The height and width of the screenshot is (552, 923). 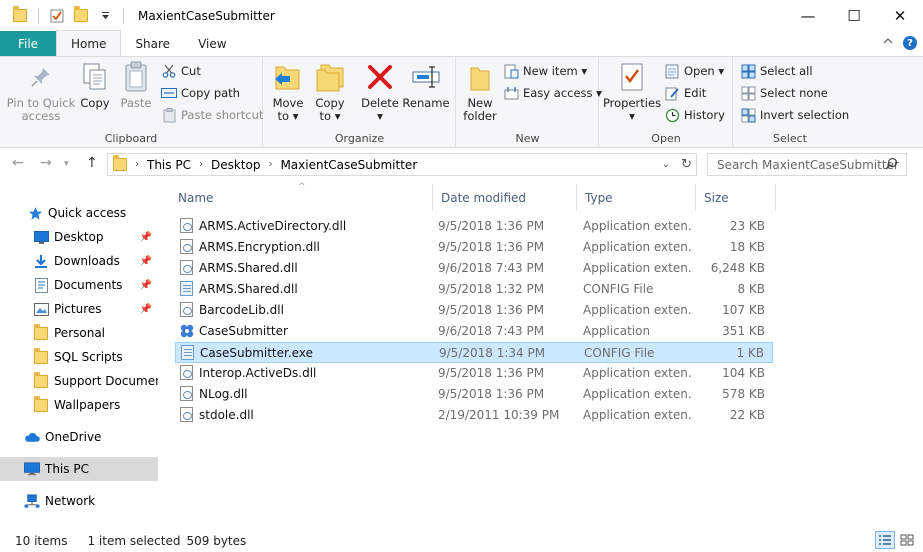 I want to click on file-name: CaseSubmitter, so click(x=243, y=331).